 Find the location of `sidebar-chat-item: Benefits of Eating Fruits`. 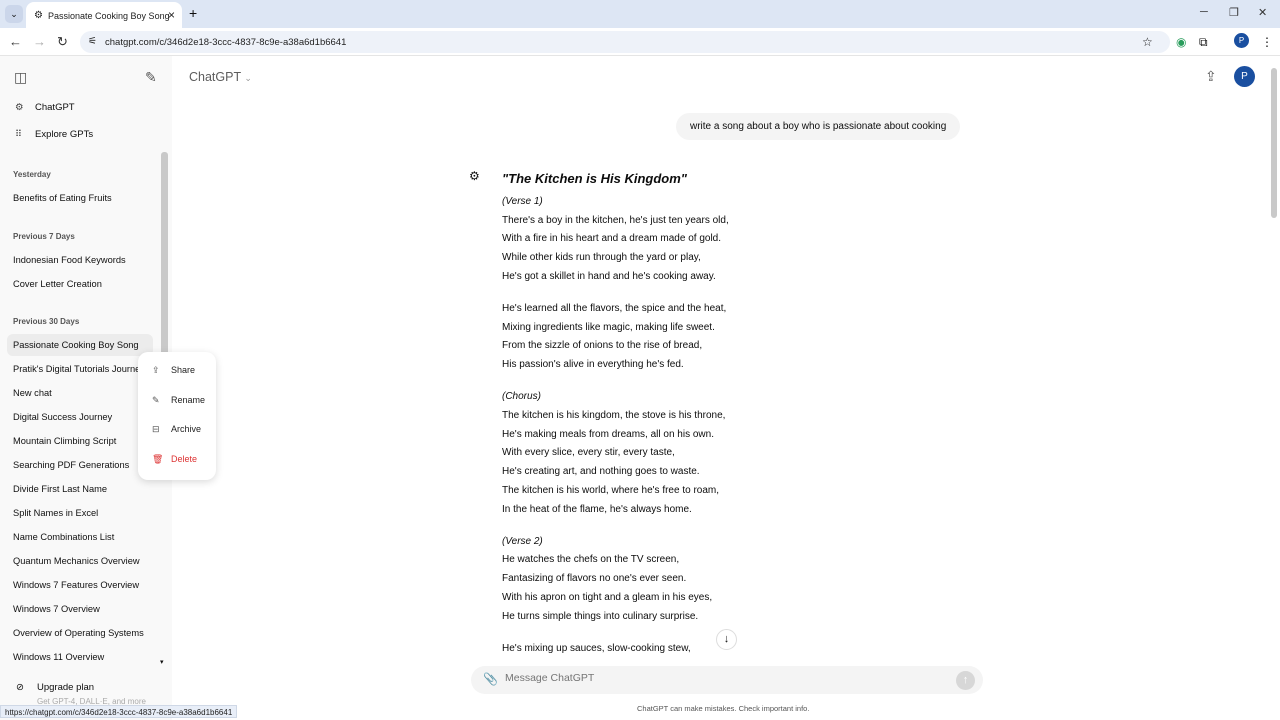

sidebar-chat-item: Benefits of Eating Fruits is located at coordinates (80, 198).